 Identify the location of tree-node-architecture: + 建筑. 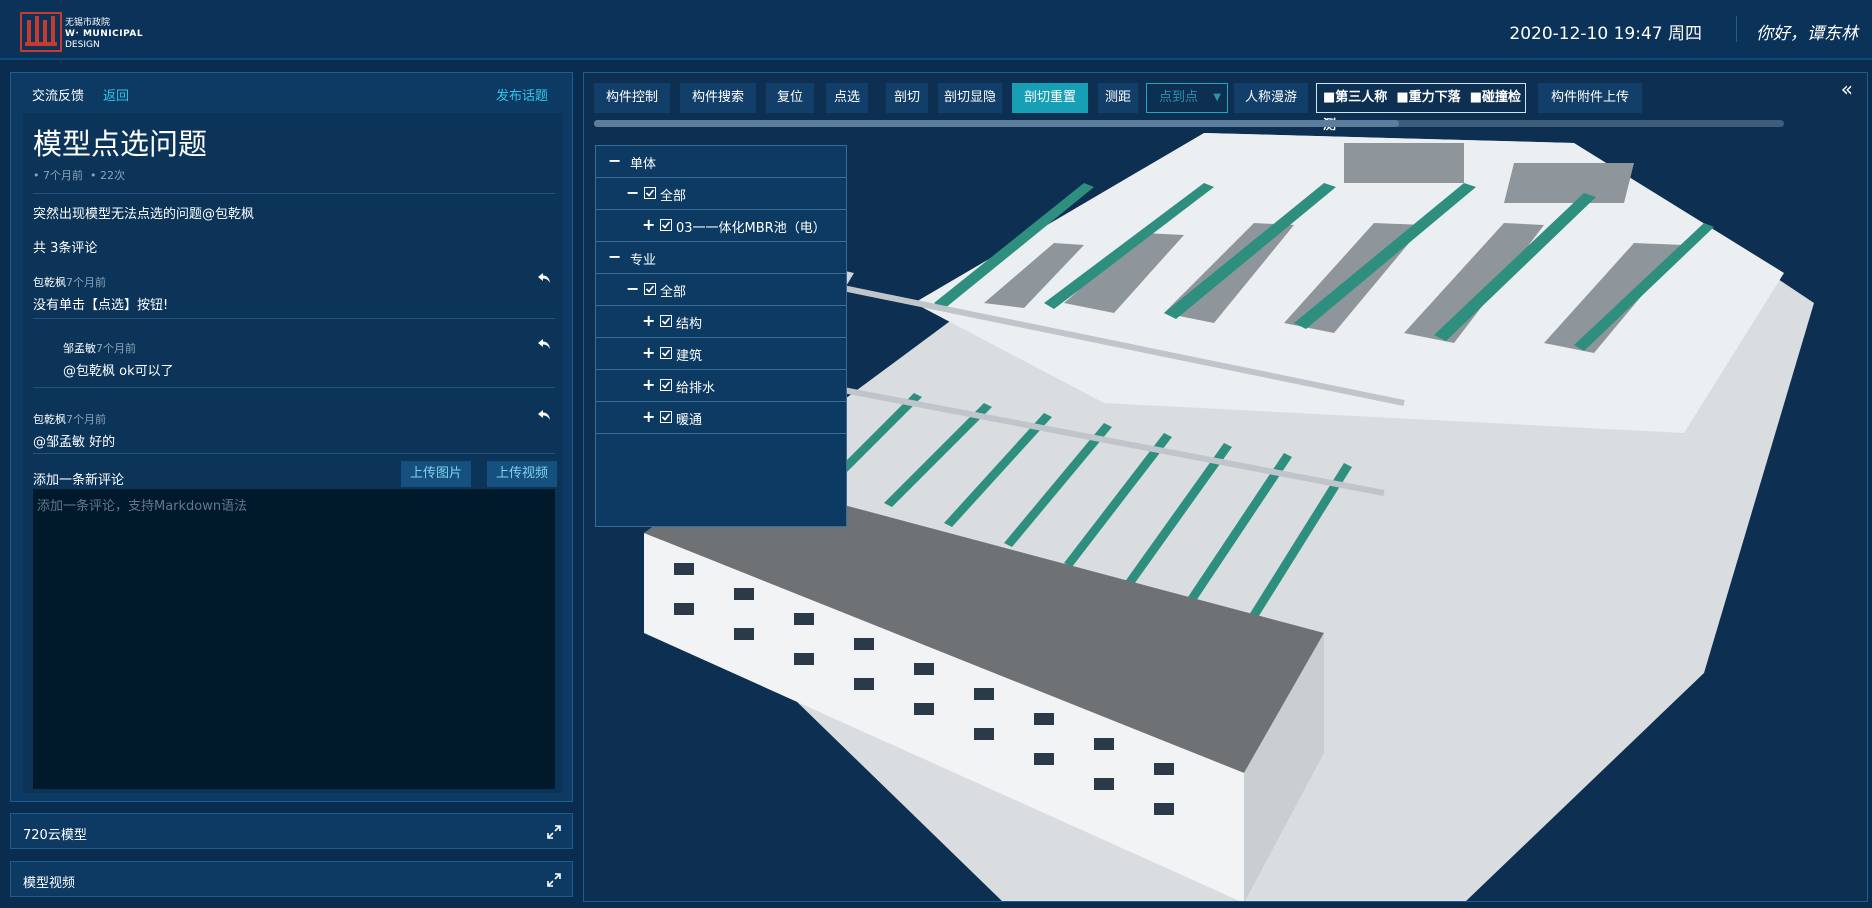
(721, 354).